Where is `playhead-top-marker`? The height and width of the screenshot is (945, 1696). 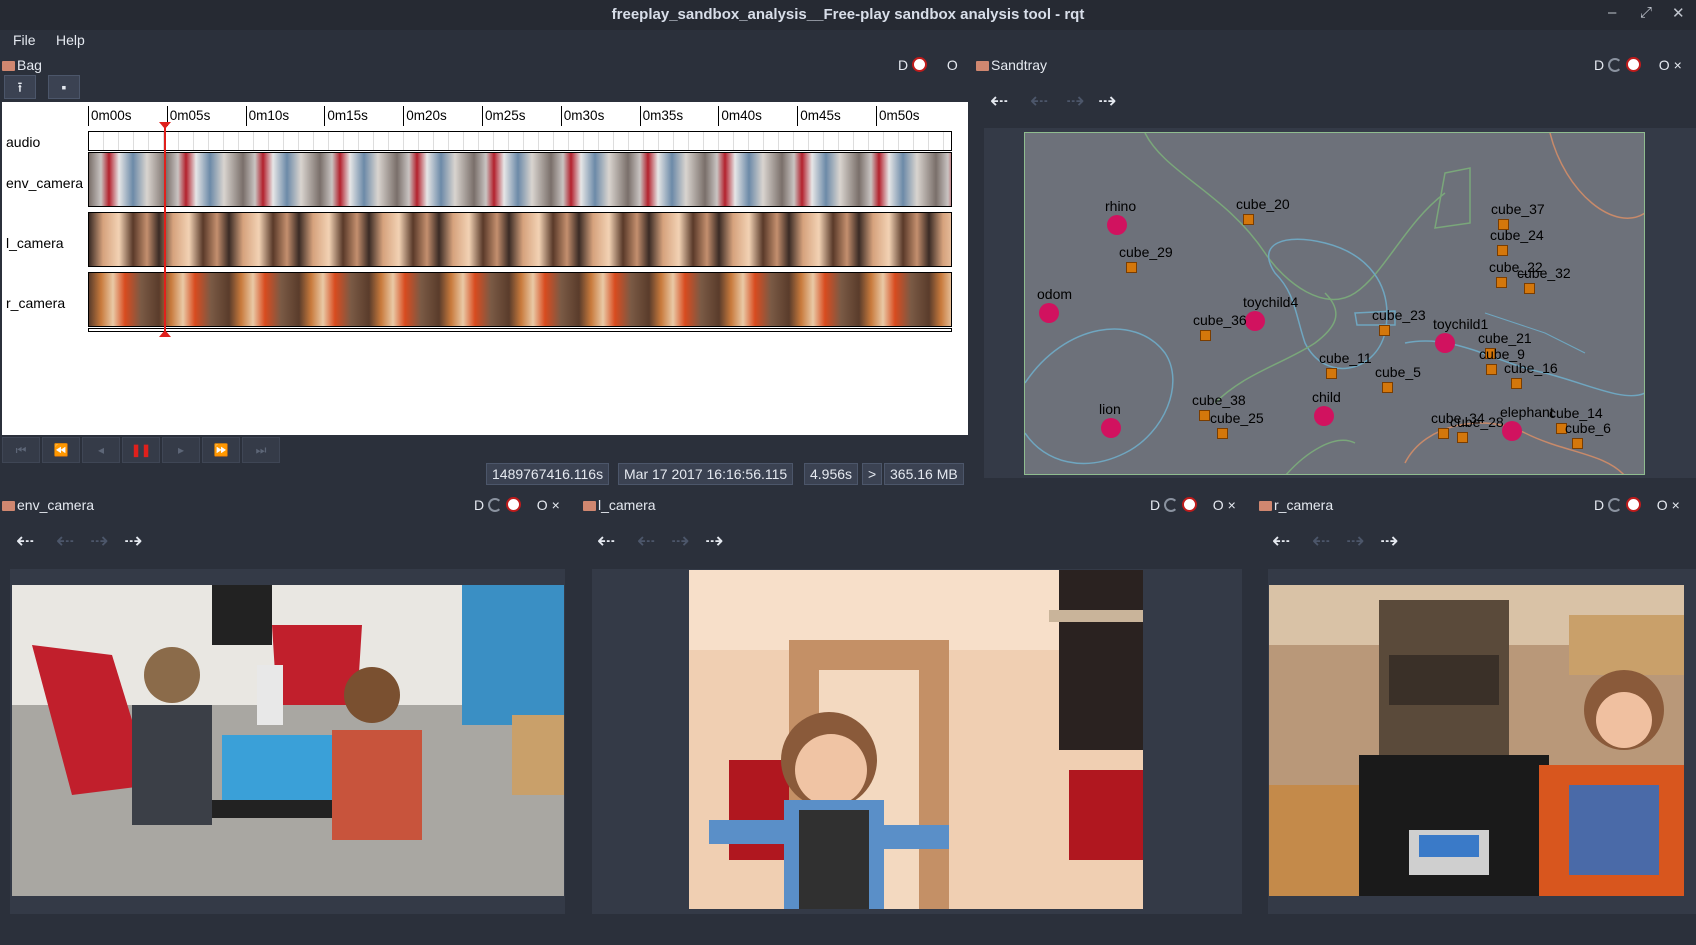
playhead-top-marker is located at coordinates (164, 125).